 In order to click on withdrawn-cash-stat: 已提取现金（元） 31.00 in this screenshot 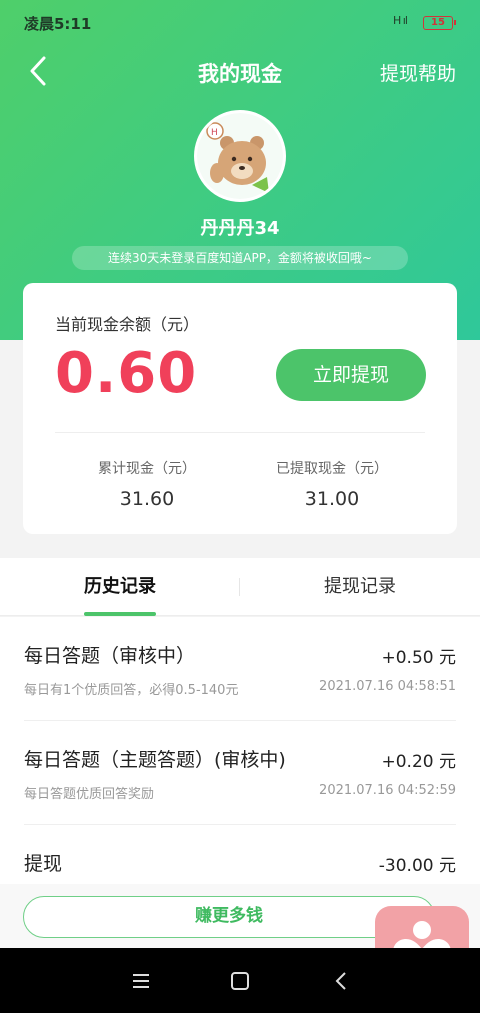, I will do `click(332, 484)`.